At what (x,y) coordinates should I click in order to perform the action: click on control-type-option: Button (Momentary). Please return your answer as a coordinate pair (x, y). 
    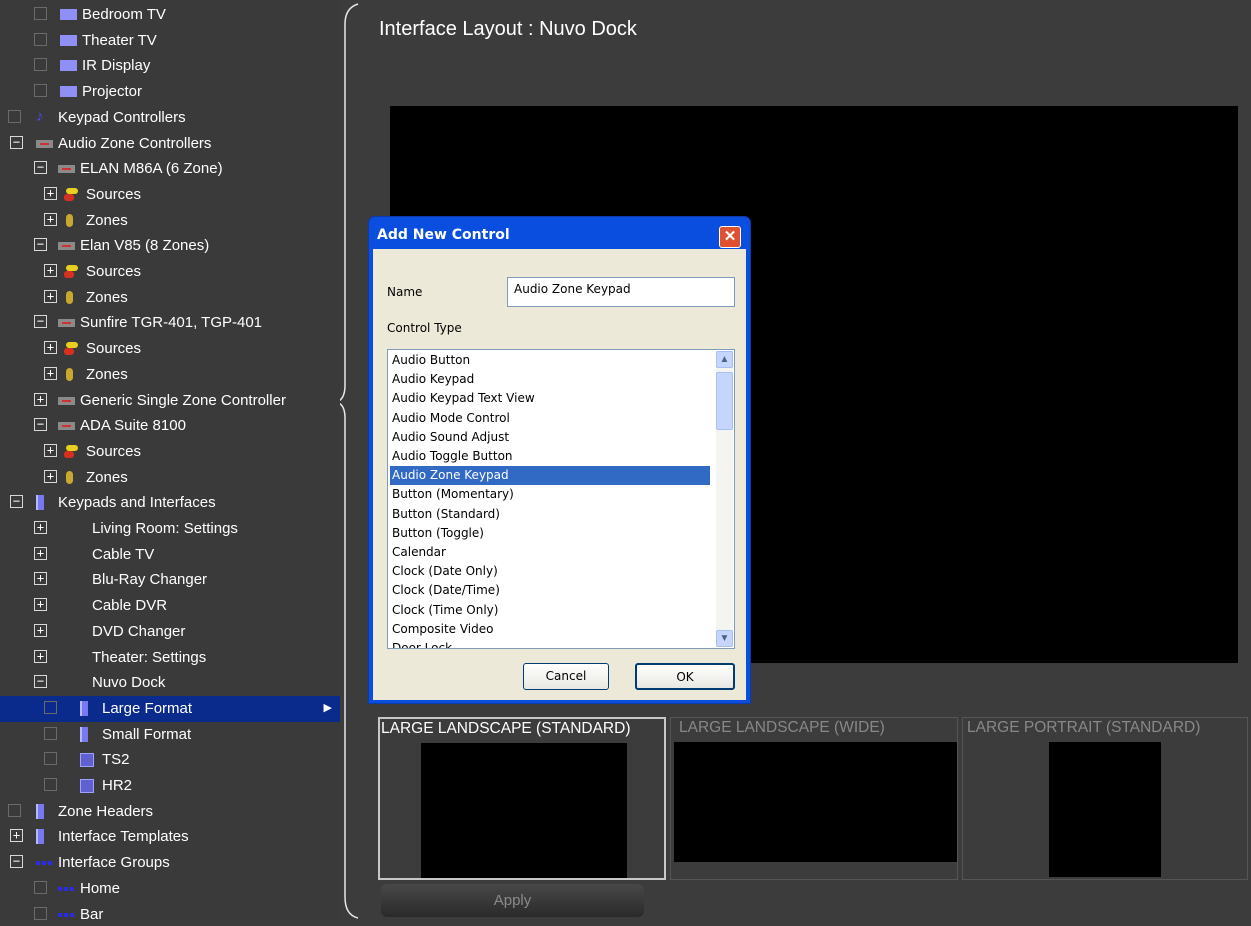
    Looking at the image, I should click on (550, 494).